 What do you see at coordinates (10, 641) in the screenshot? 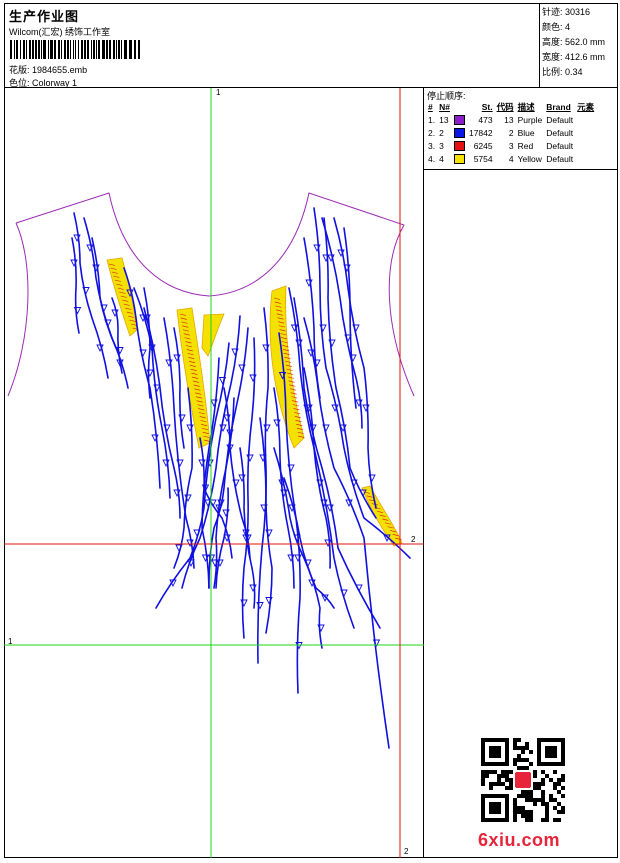
I see `guide-label-green-left: 1` at bounding box center [10, 641].